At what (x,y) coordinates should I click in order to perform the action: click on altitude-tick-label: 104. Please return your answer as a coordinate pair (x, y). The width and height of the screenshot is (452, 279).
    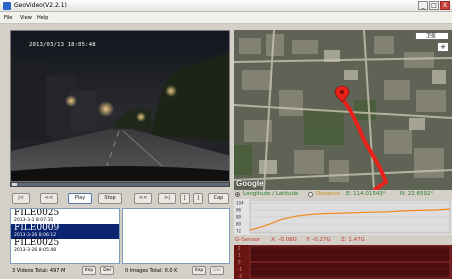
    Looking at the image, I should click on (240, 203).